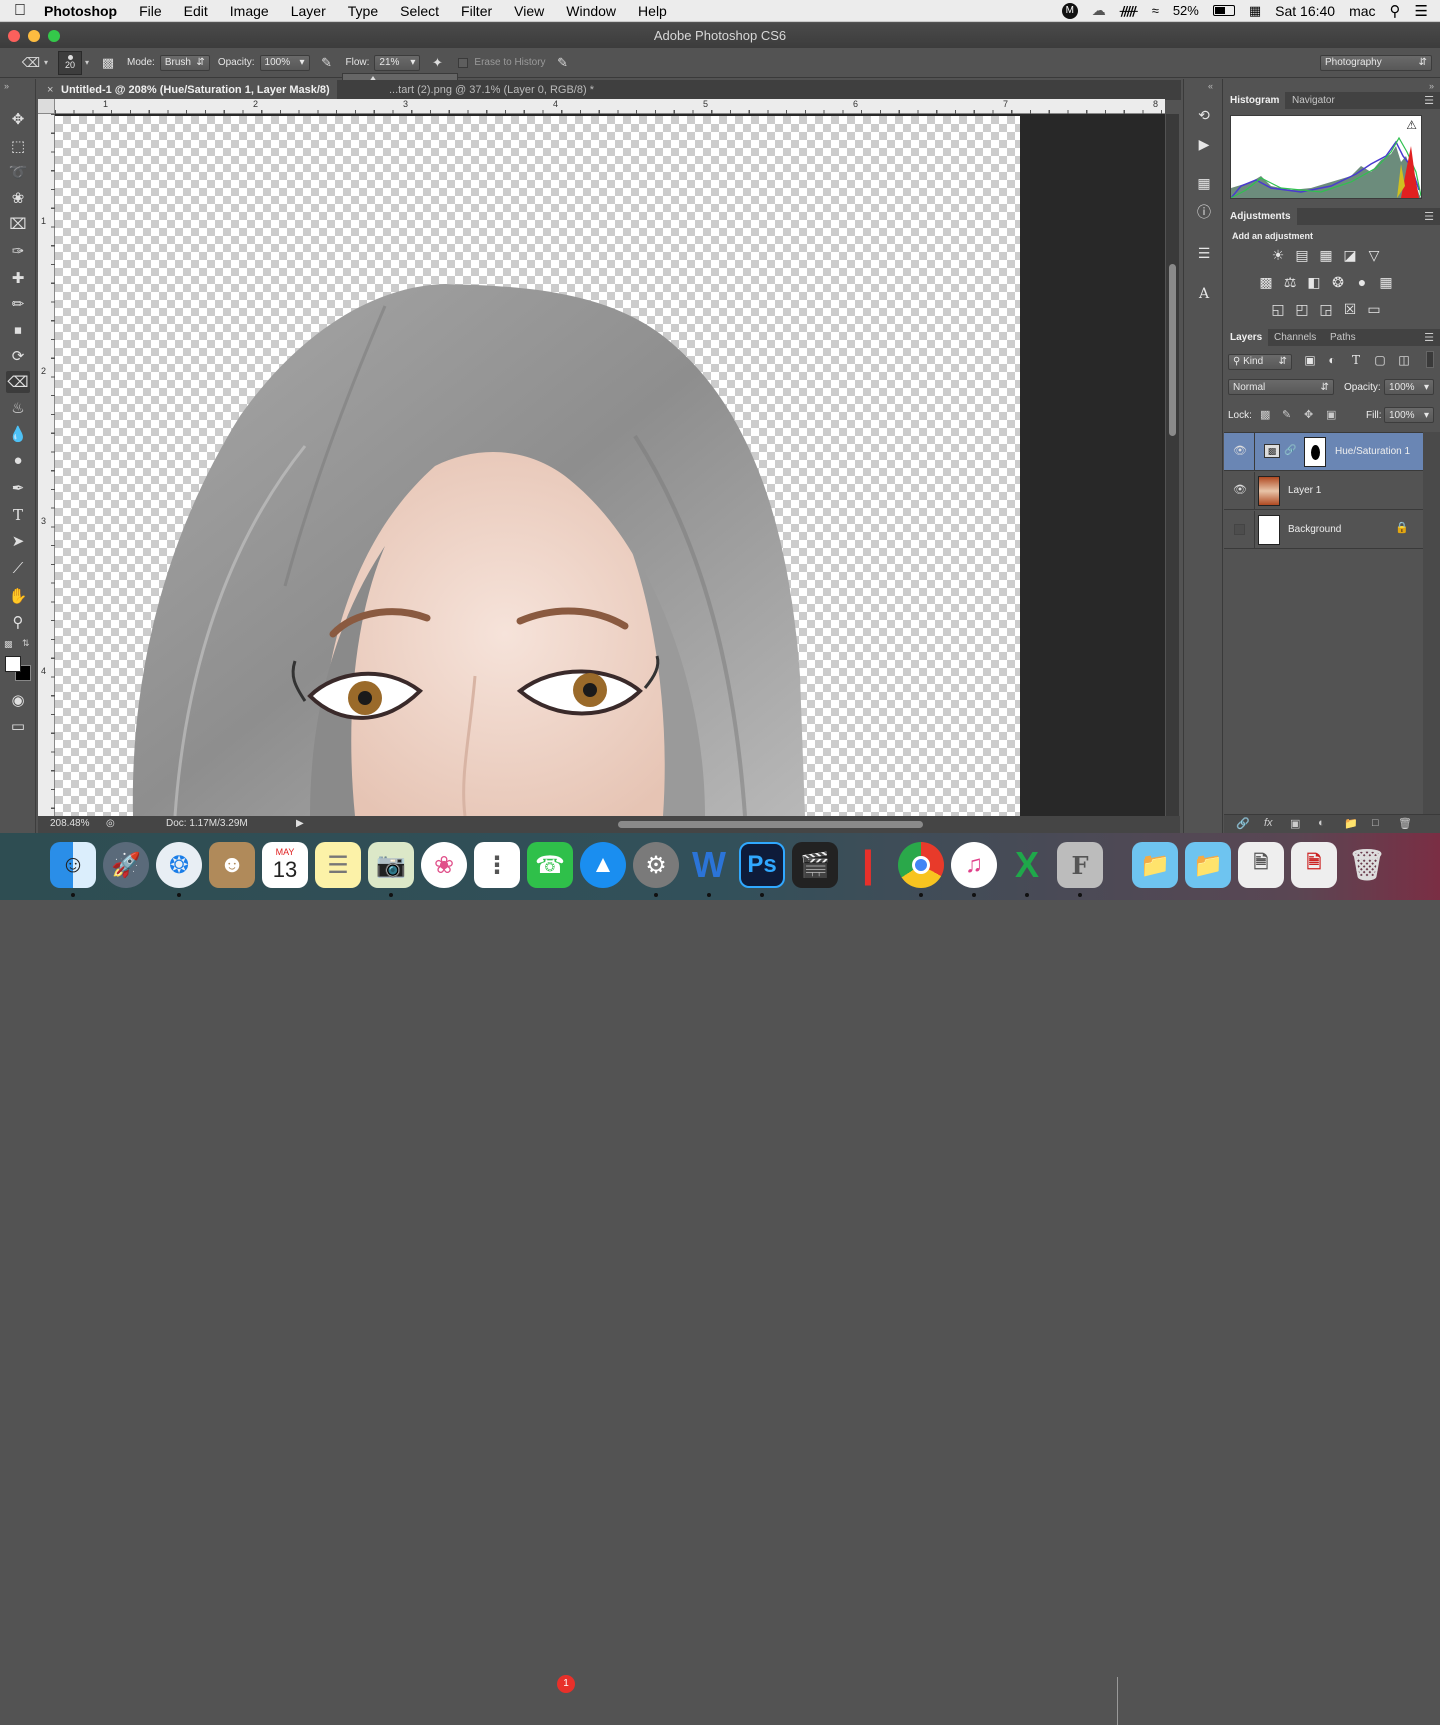 This screenshot has height=1725, width=1440. I want to click on tab-adjustments: Adjustments, so click(1260, 216).